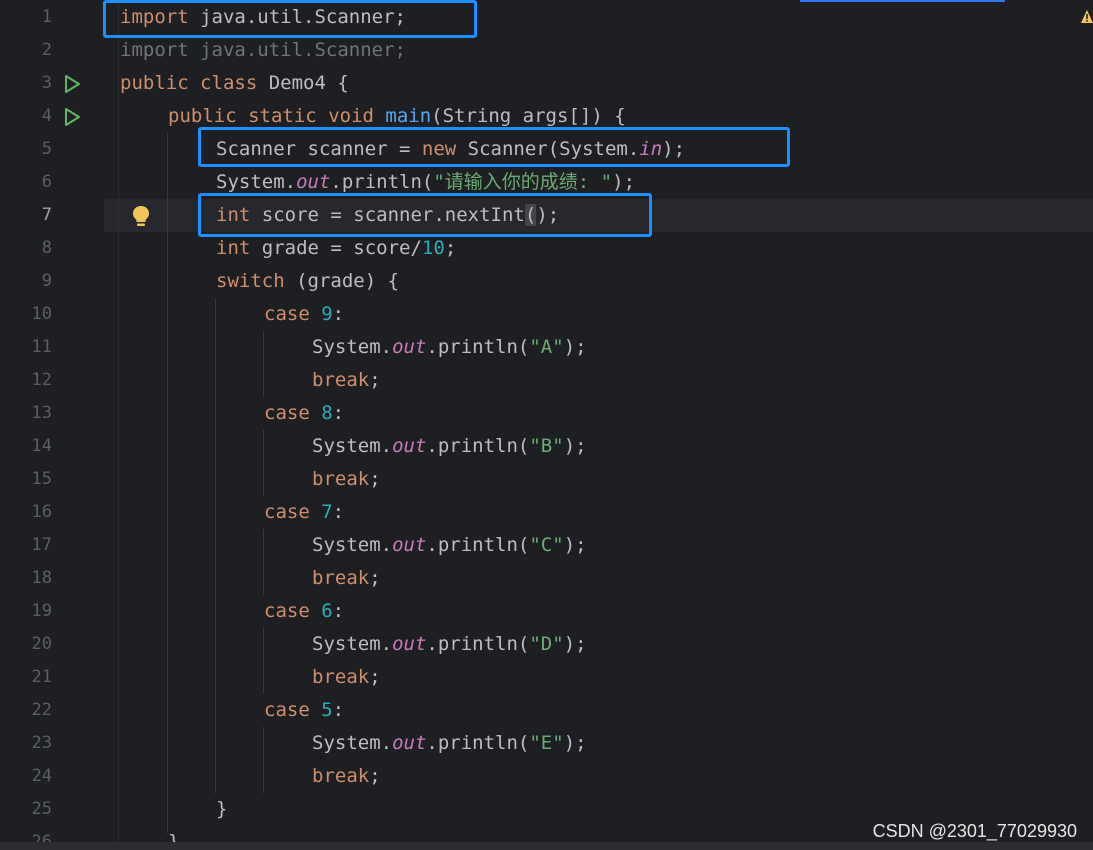  Describe the element at coordinates (154, 83) in the screenshot. I see `keyword: public` at that location.